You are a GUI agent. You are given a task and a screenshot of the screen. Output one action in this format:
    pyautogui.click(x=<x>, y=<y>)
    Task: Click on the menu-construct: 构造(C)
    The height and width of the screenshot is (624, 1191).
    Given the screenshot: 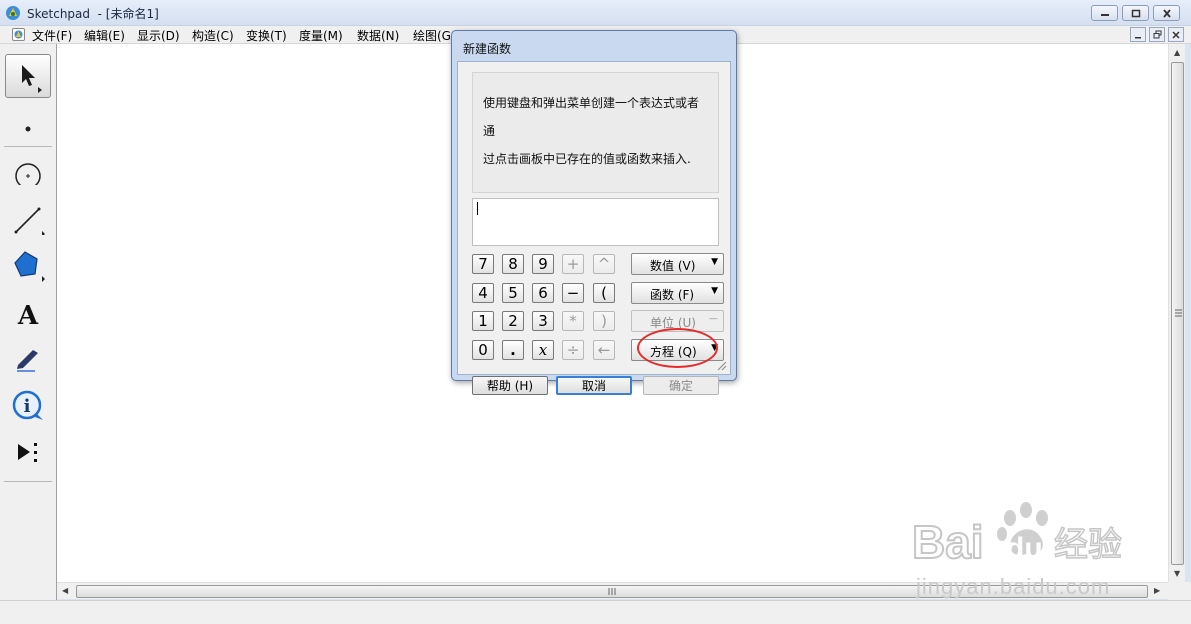 What is the action you would take?
    pyautogui.click(x=213, y=35)
    